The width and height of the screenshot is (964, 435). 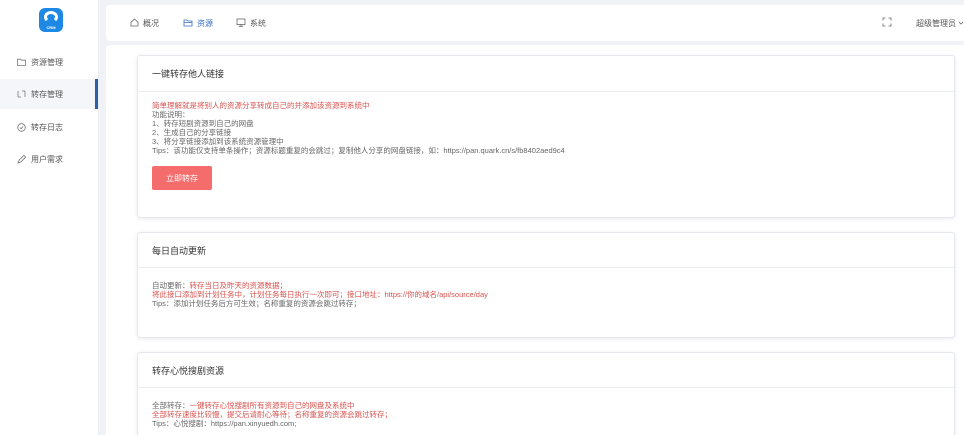 I want to click on nav-label: 资源, so click(x=205, y=23).